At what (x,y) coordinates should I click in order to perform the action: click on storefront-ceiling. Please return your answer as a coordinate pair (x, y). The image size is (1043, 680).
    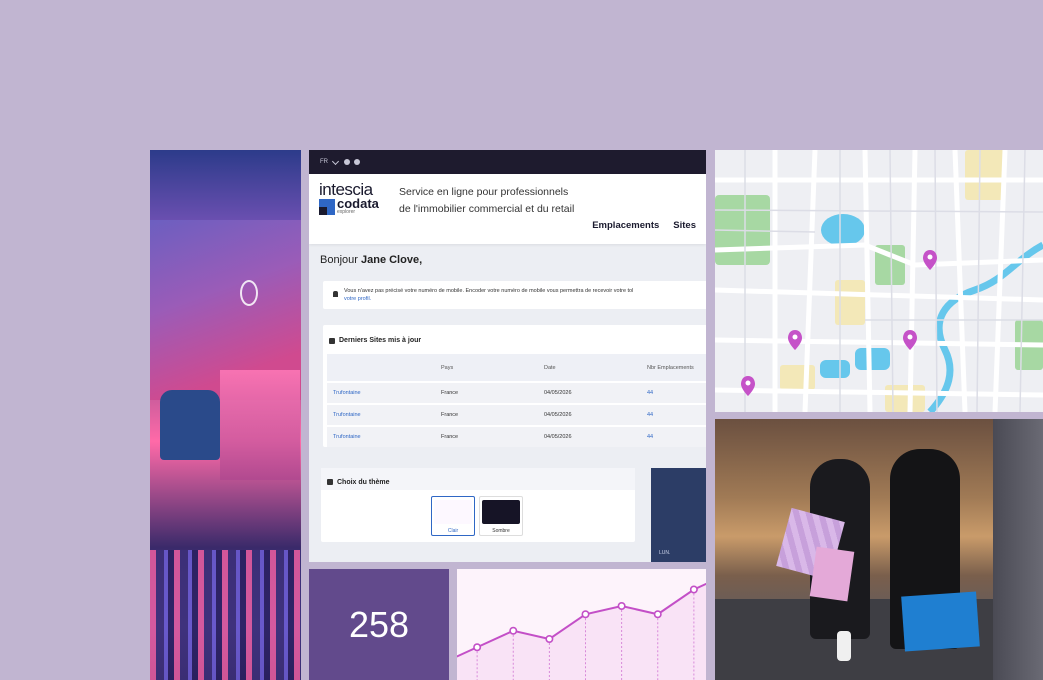
    Looking at the image, I should click on (225, 185).